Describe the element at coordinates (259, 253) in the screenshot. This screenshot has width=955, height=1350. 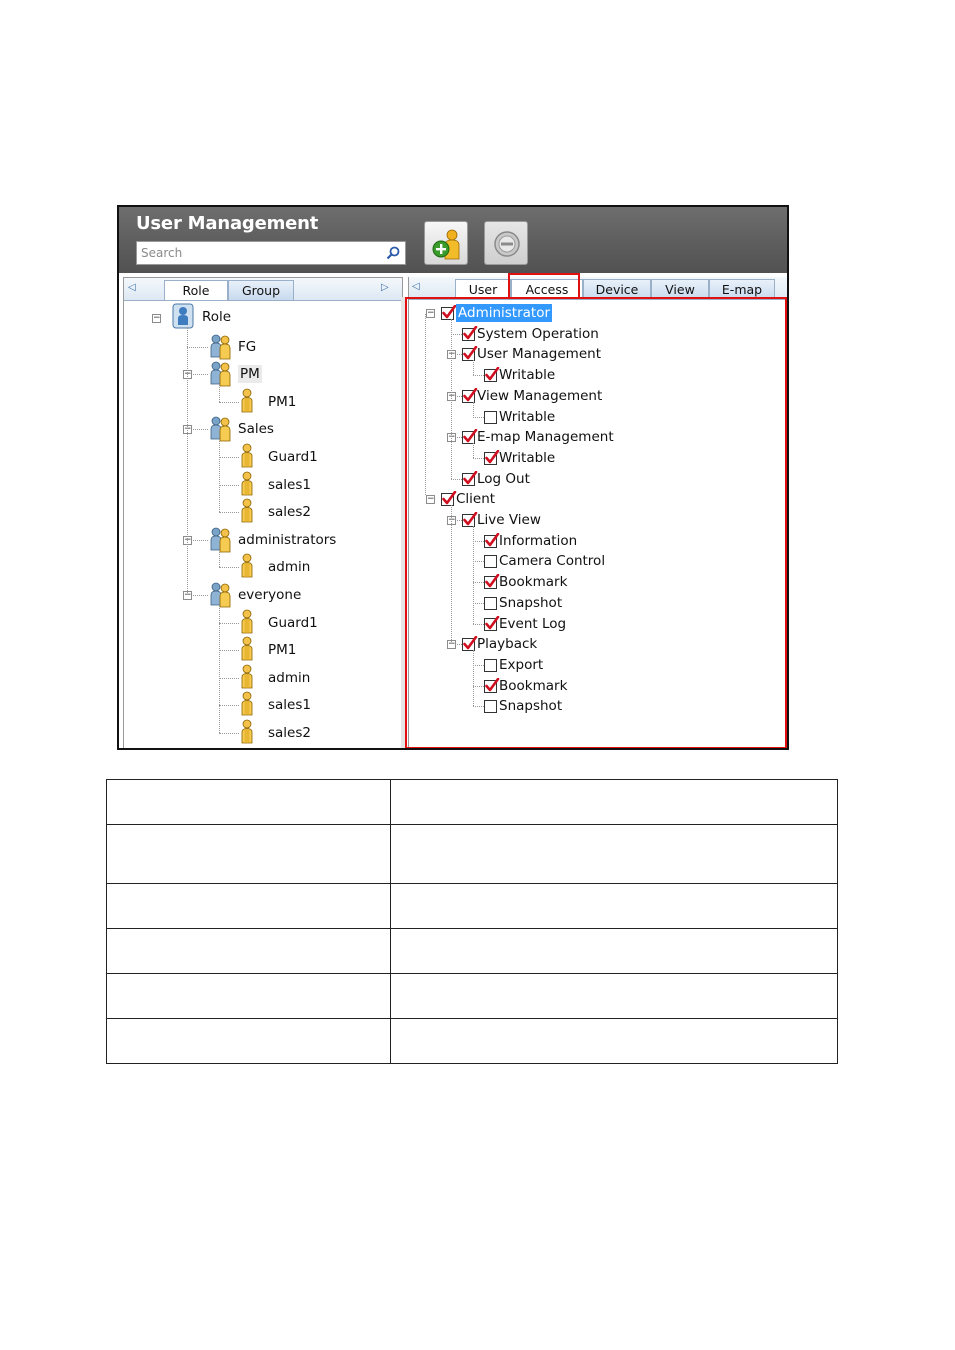
I see `search-input` at that location.